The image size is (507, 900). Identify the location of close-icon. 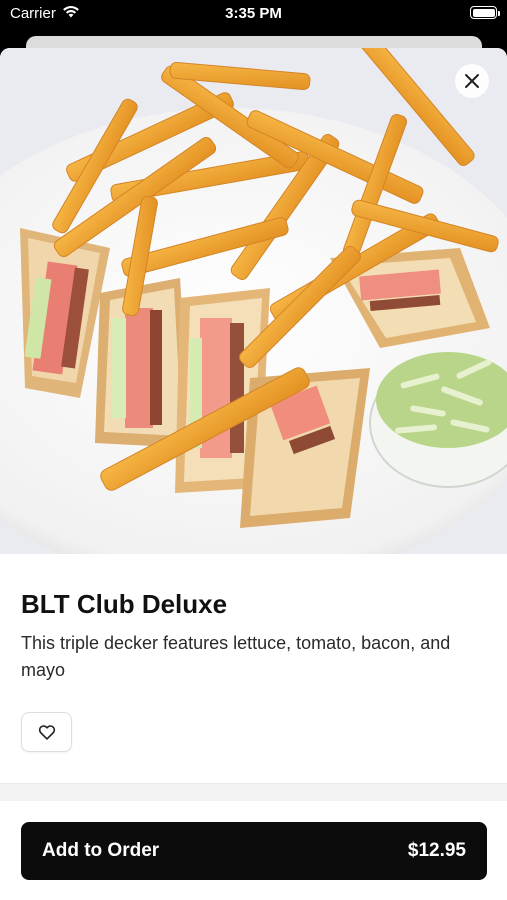
(472, 81).